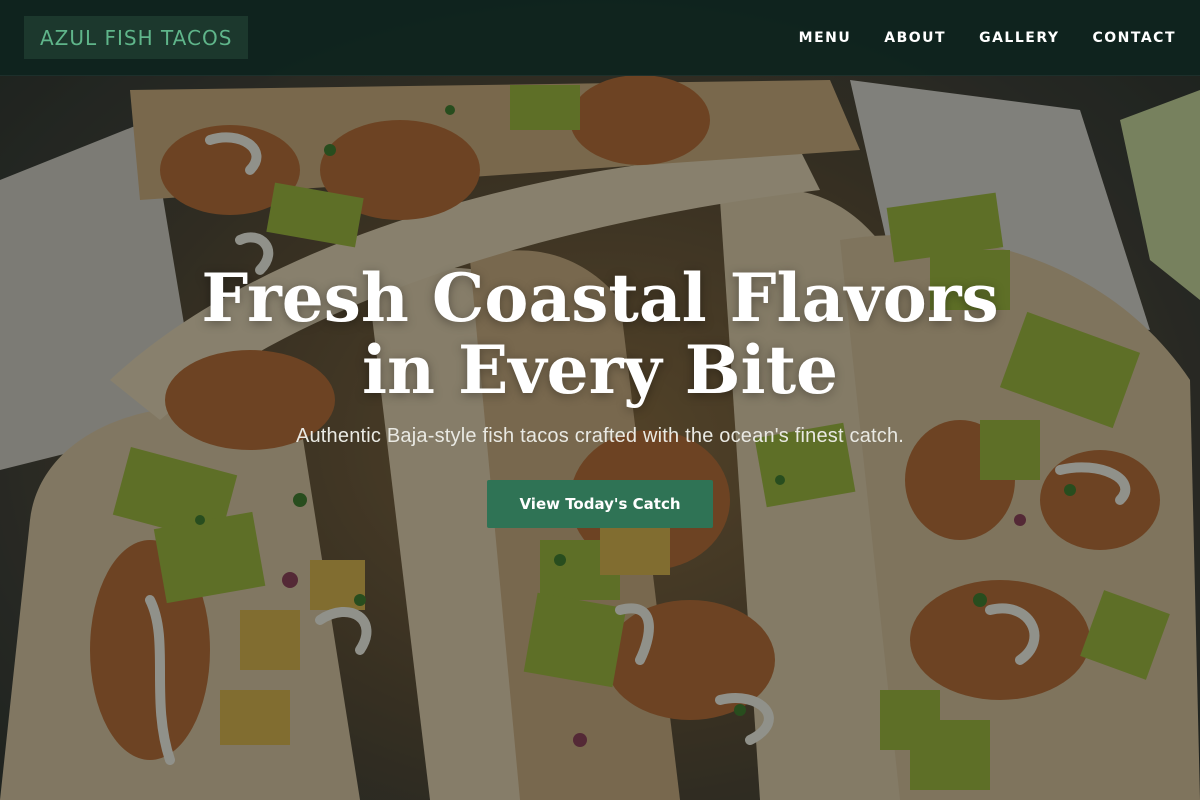  What do you see at coordinates (1134, 38) in the screenshot?
I see `nav-link-contact: CONTACT` at bounding box center [1134, 38].